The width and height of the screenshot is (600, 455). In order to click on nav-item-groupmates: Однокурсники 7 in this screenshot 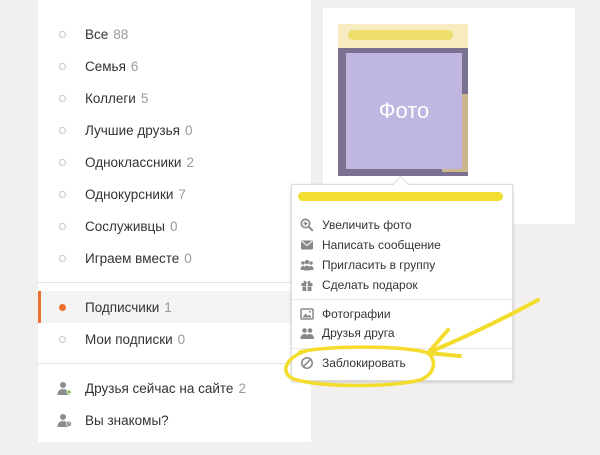, I will do `click(174, 194)`.